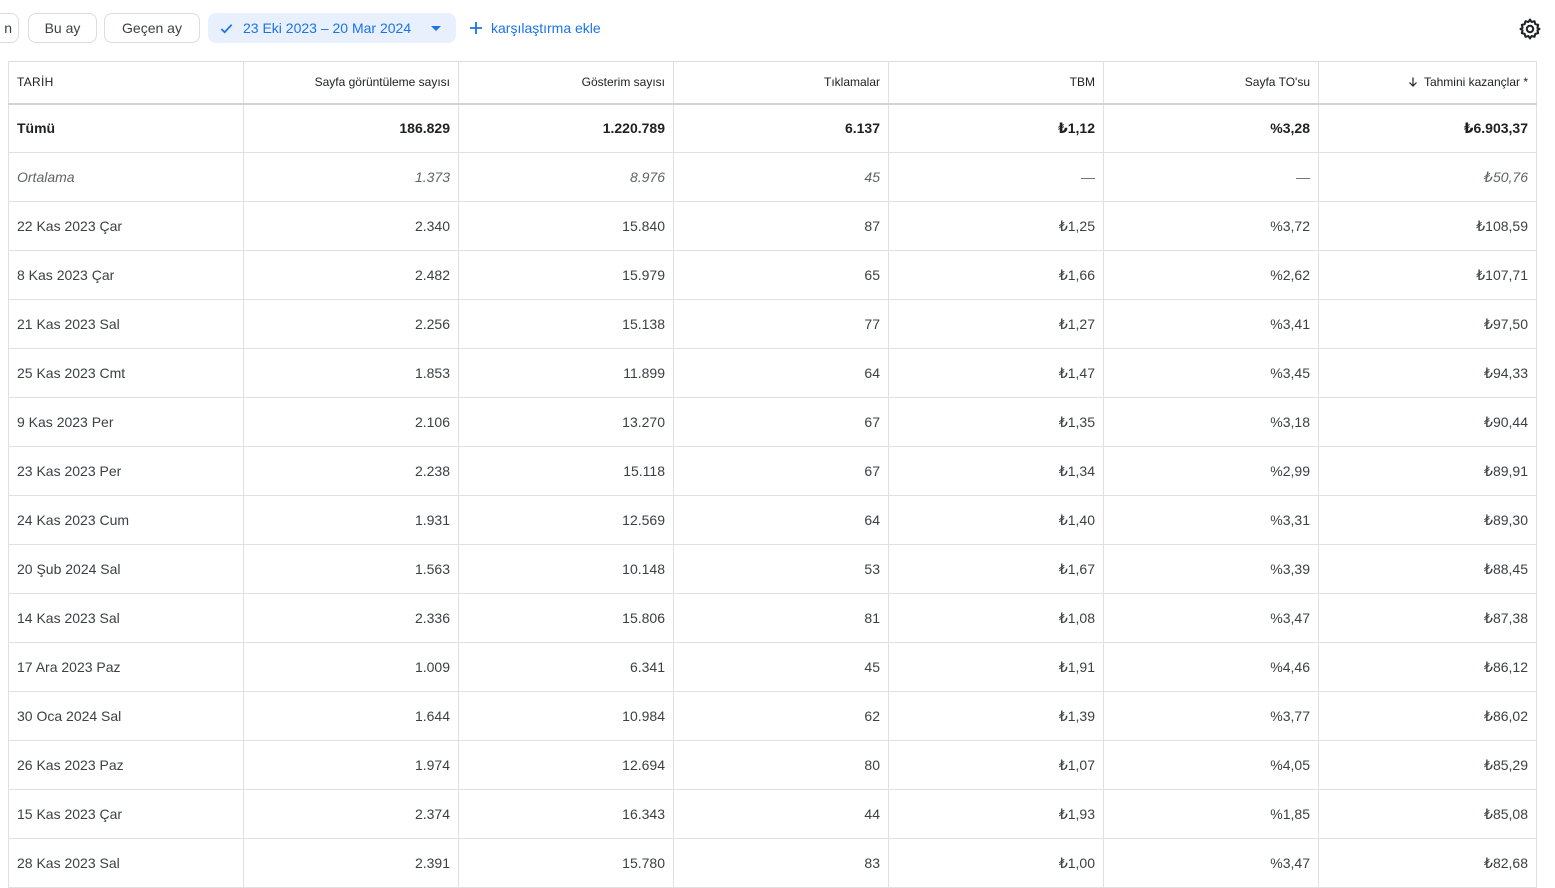 This screenshot has width=1555, height=888. Describe the element at coordinates (1427, 863) in the screenshot. I see `cell-earnings: ₺82,68` at that location.